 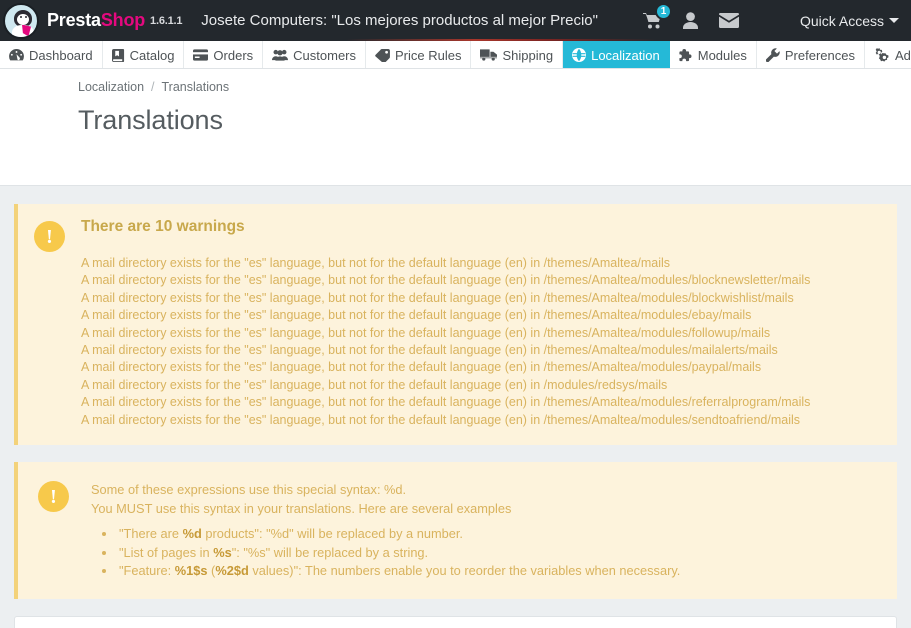 What do you see at coordinates (152, 55) in the screenshot?
I see `nav-item-label: Catalog` at bounding box center [152, 55].